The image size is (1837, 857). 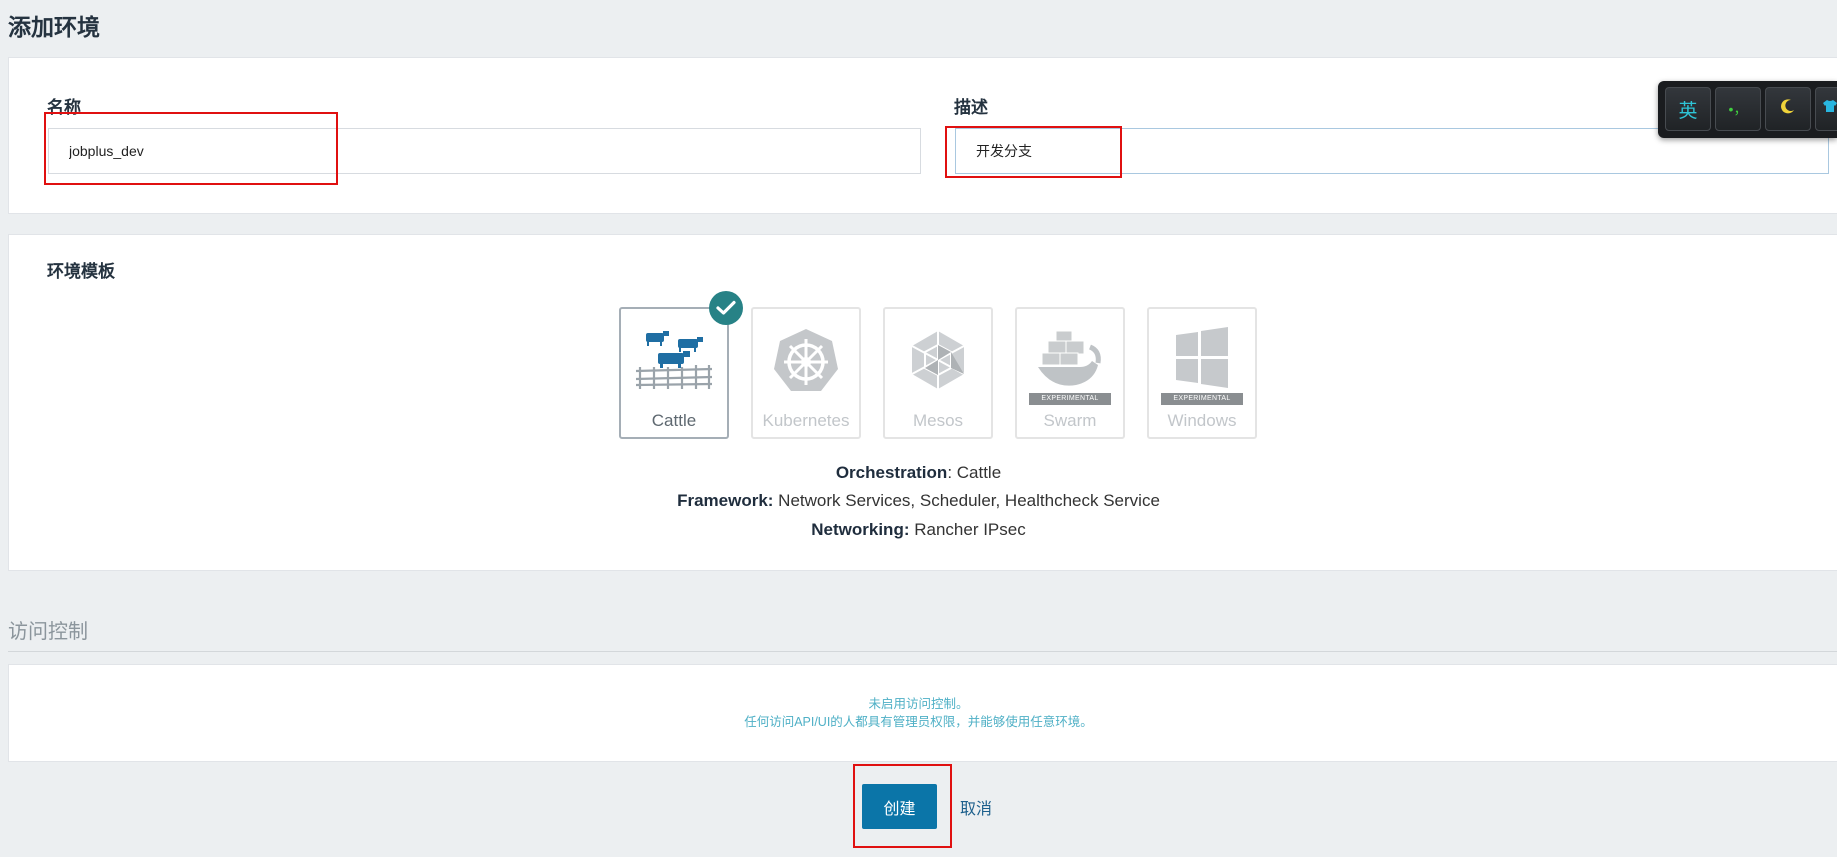 What do you see at coordinates (860, 529) in the screenshot?
I see `networking-label: Networking:` at bounding box center [860, 529].